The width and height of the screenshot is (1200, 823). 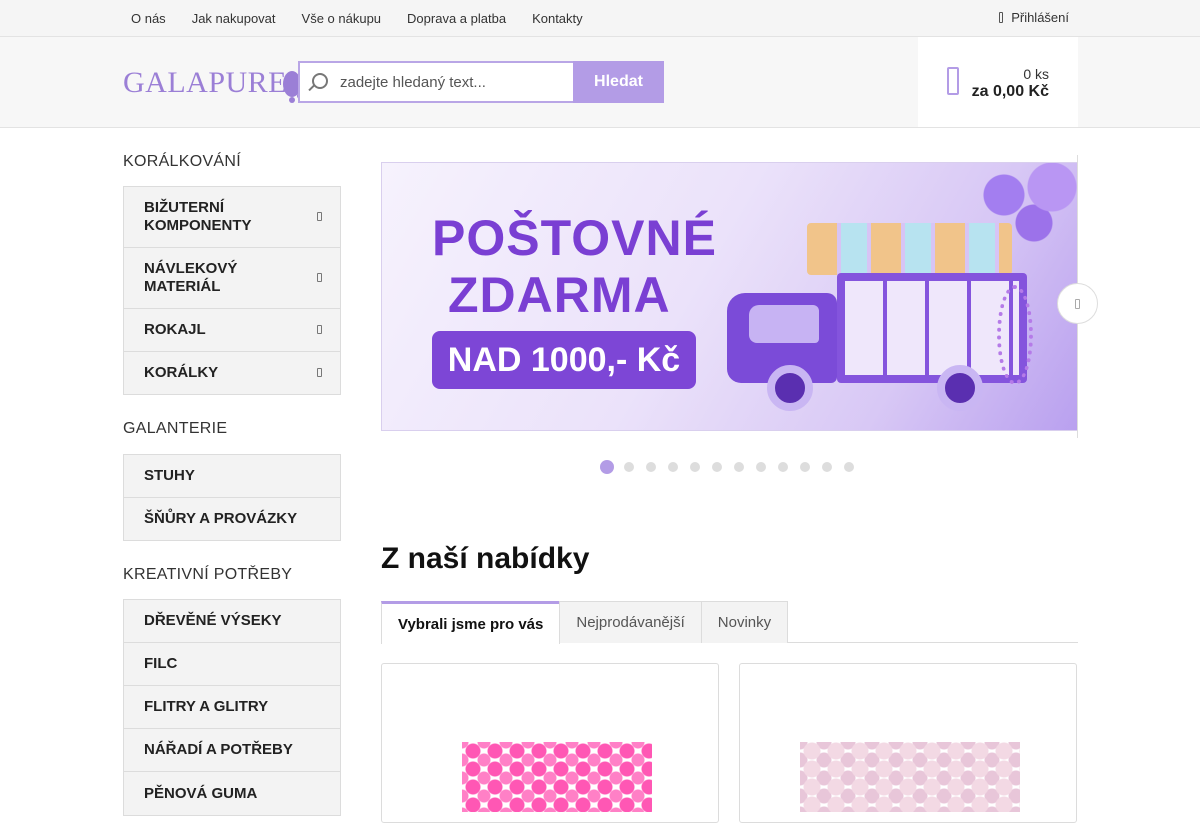 What do you see at coordinates (169, 475) in the screenshot?
I see `menu-item-label: STUHY` at bounding box center [169, 475].